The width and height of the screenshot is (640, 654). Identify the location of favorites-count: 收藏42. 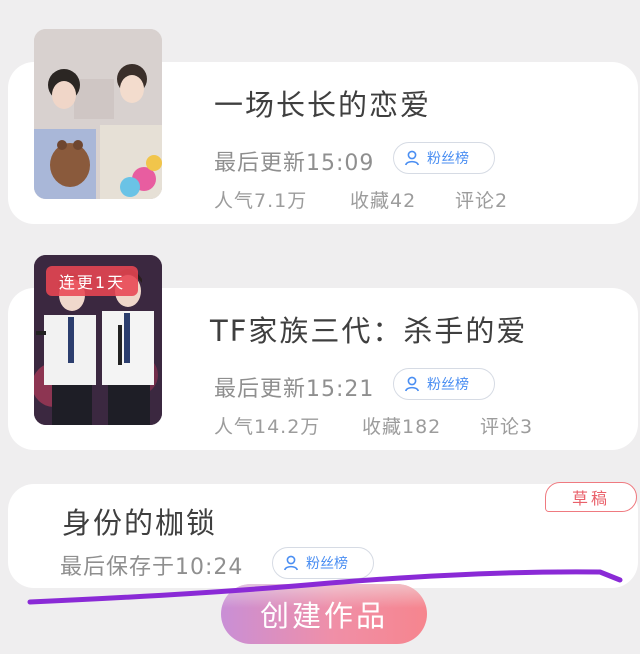
(383, 201).